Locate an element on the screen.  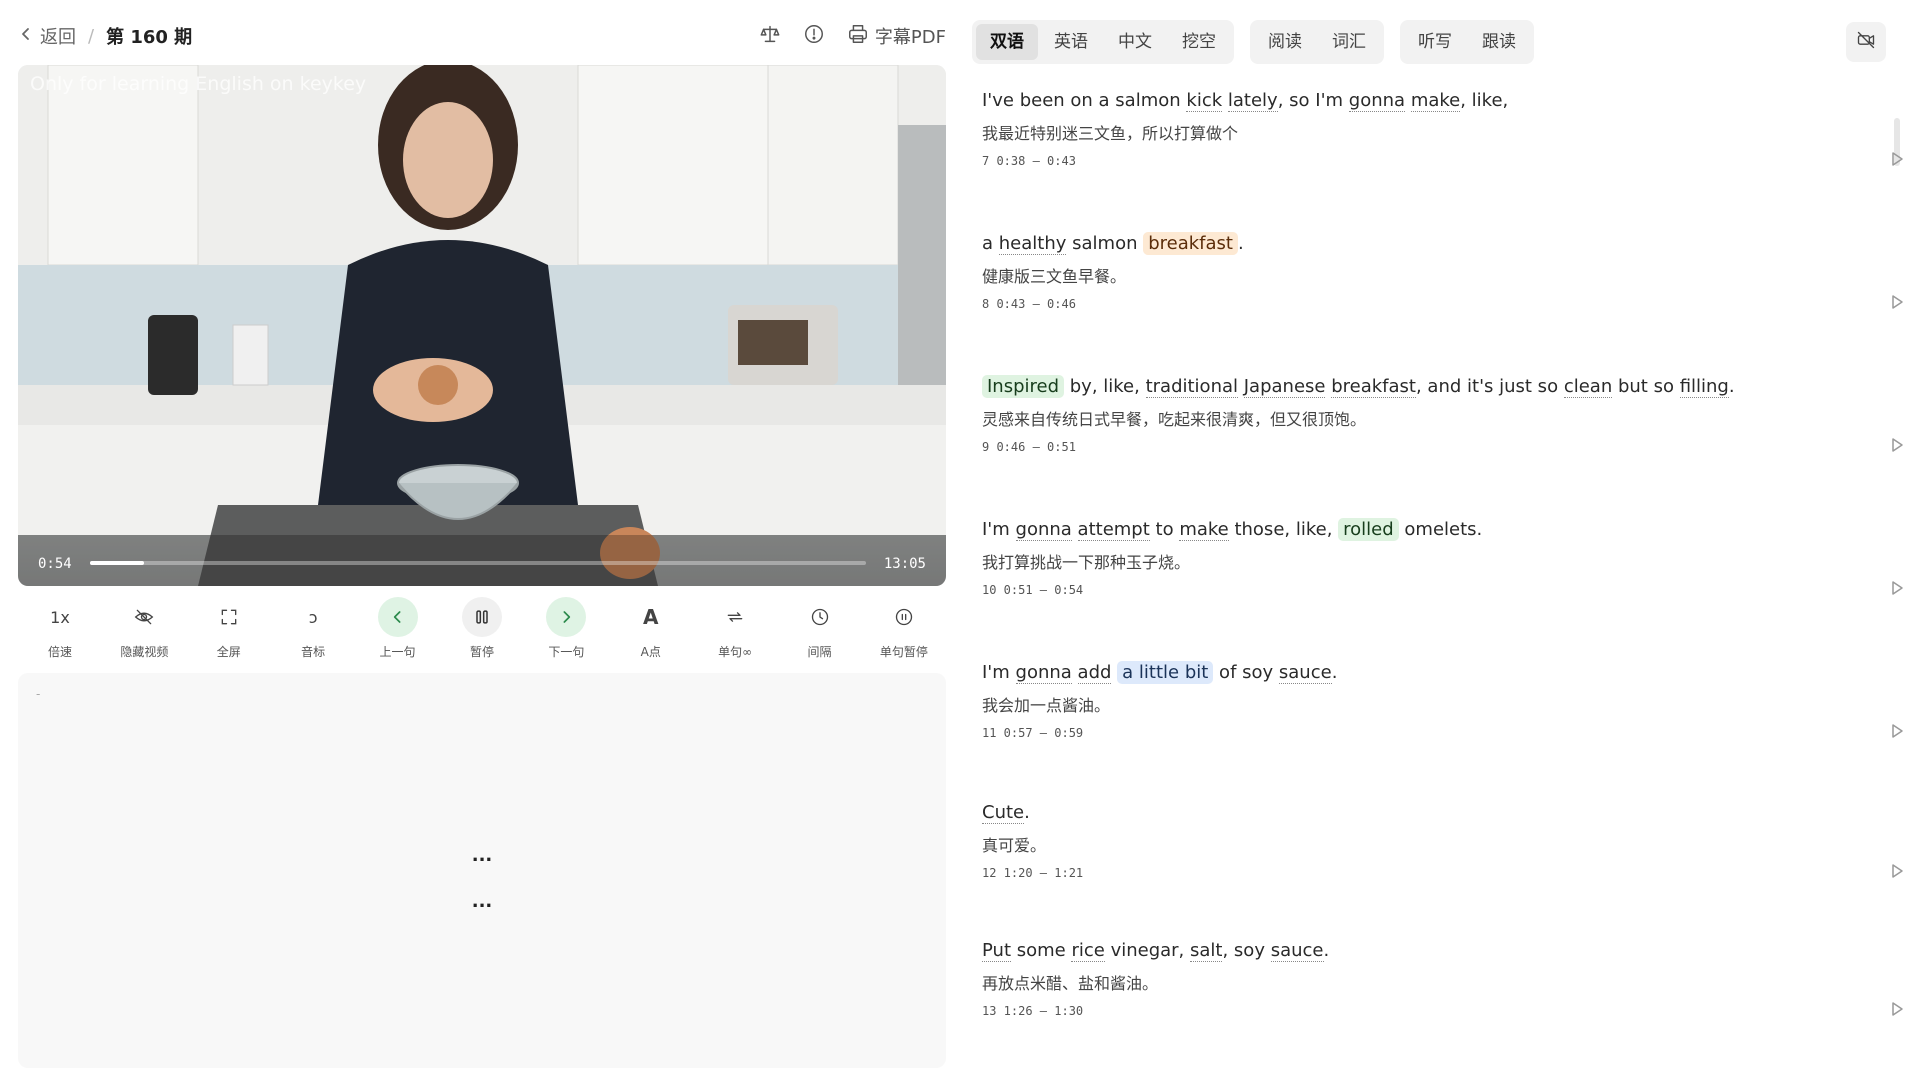
back-label: 返回 is located at coordinates (58, 37).